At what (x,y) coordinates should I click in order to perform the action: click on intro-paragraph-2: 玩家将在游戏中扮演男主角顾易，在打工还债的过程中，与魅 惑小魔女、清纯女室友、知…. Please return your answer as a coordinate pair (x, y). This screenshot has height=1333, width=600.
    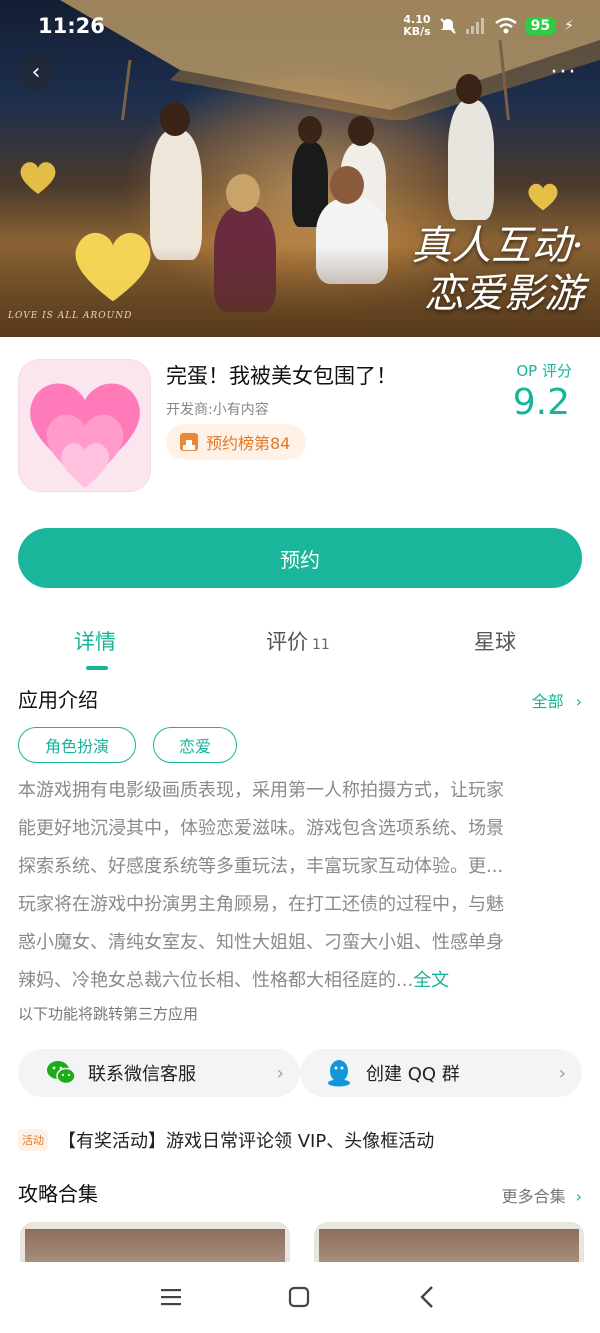
    Looking at the image, I should click on (261, 942).